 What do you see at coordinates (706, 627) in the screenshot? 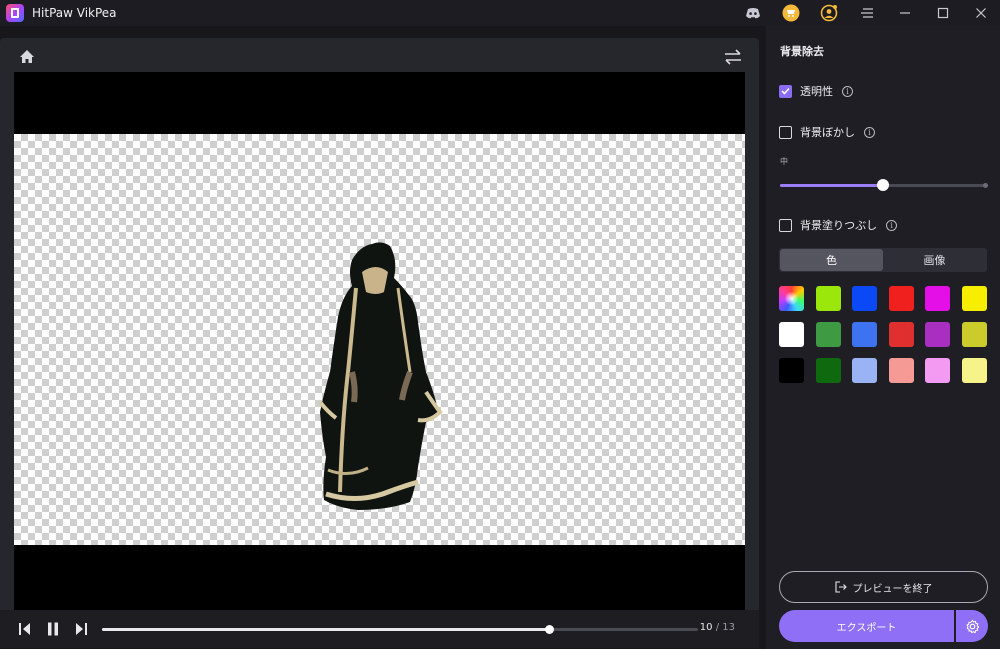
I see `current-frame: 10` at bounding box center [706, 627].